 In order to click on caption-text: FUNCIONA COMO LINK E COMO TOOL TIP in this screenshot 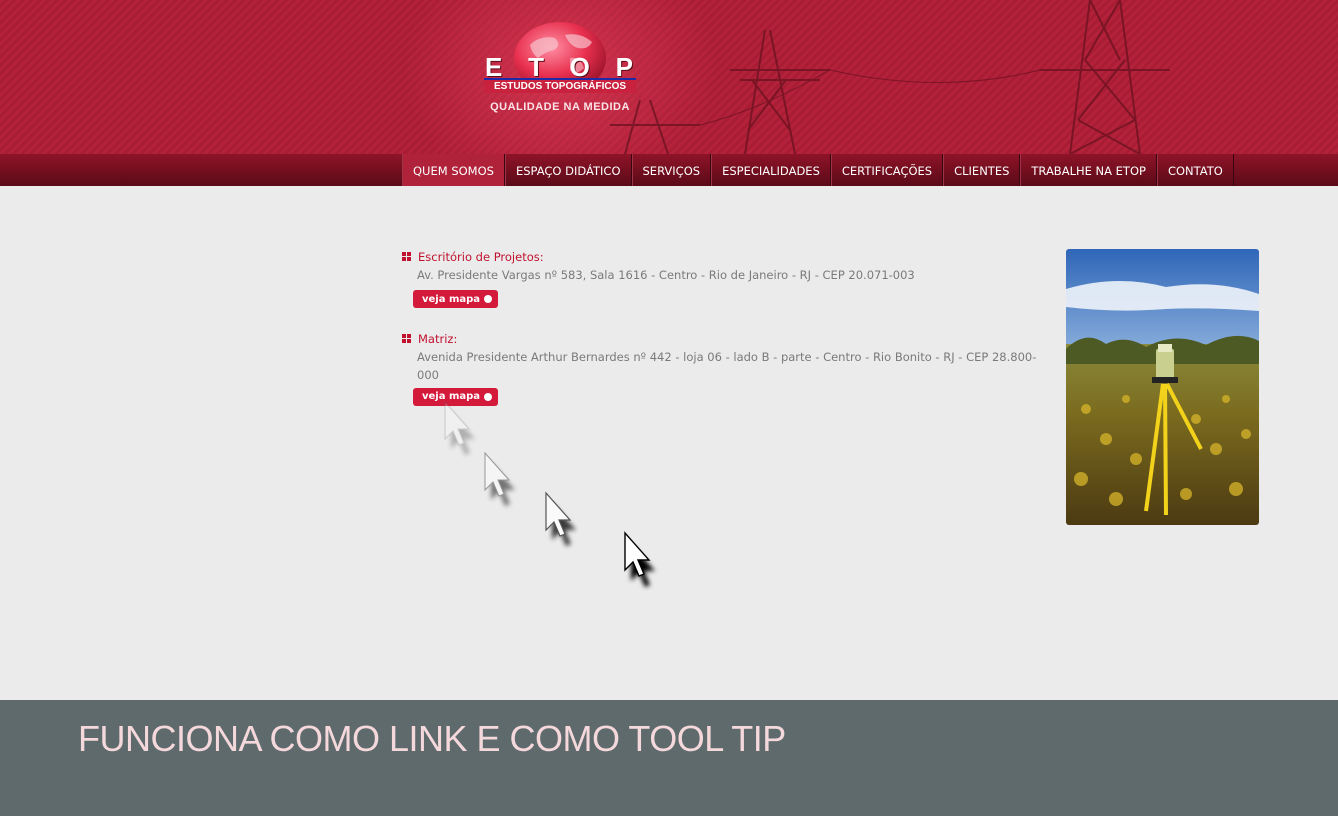, I will do `click(432, 738)`.